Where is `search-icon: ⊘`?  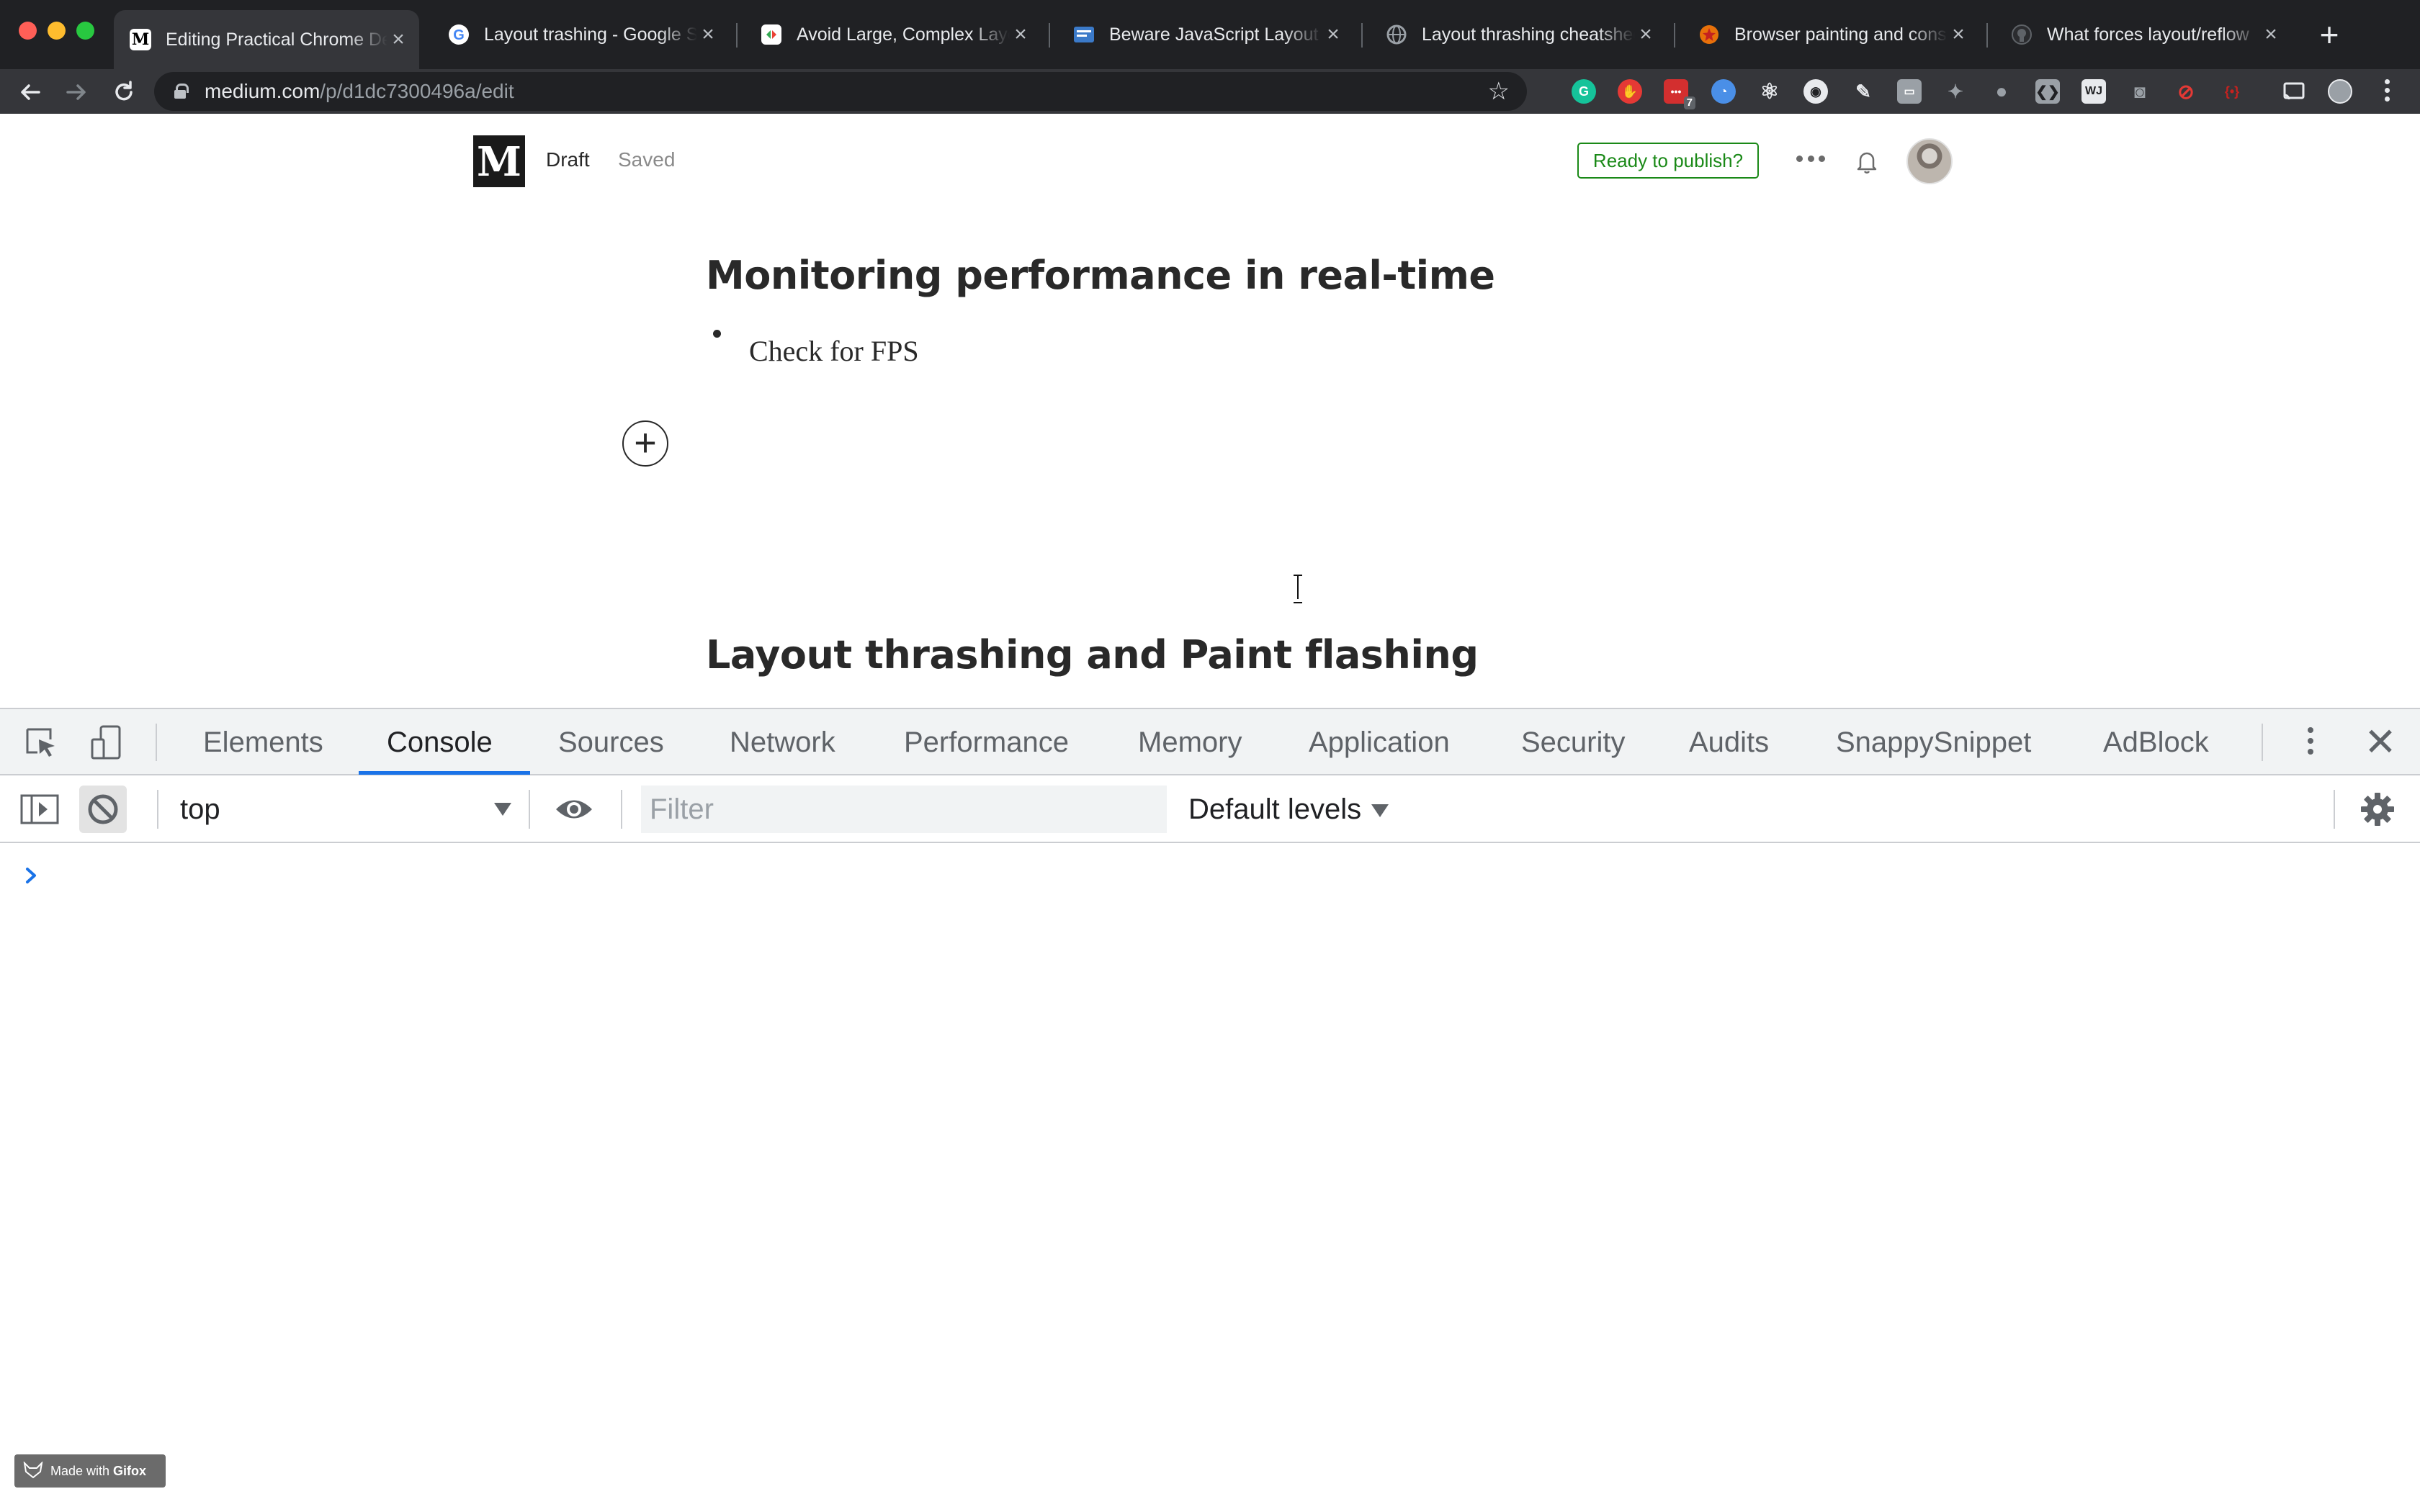
search-icon: ⊘ is located at coordinates (2186, 91).